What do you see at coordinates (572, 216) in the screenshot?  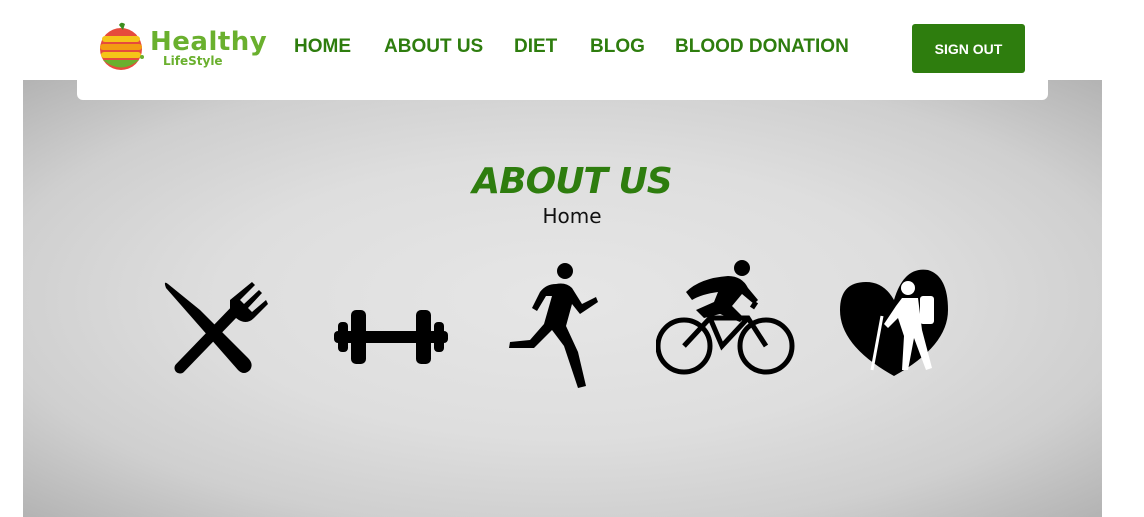 I see `breadcrumb: Home` at bounding box center [572, 216].